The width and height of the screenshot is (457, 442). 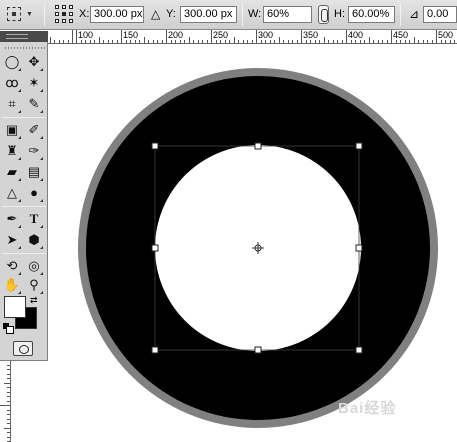 What do you see at coordinates (34, 219) in the screenshot?
I see `type-tool-icon: T` at bounding box center [34, 219].